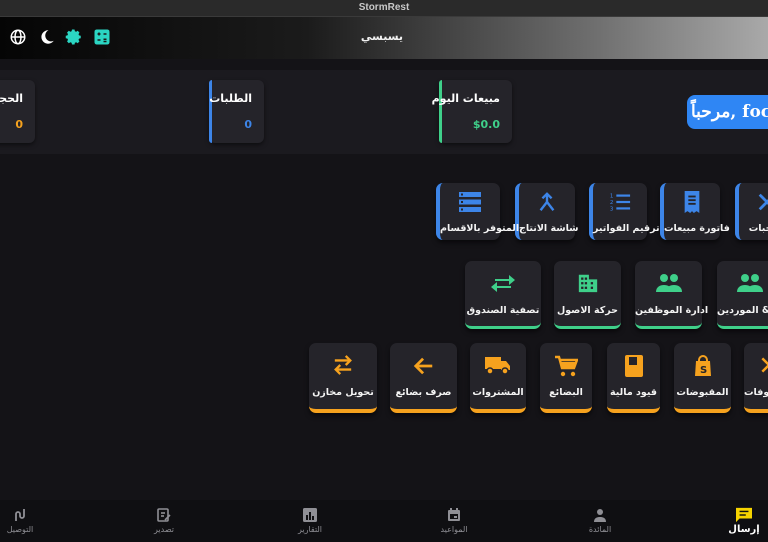 This screenshot has height=542, width=768. Describe the element at coordinates (498, 367) in the screenshot. I see `truck-icon` at that location.